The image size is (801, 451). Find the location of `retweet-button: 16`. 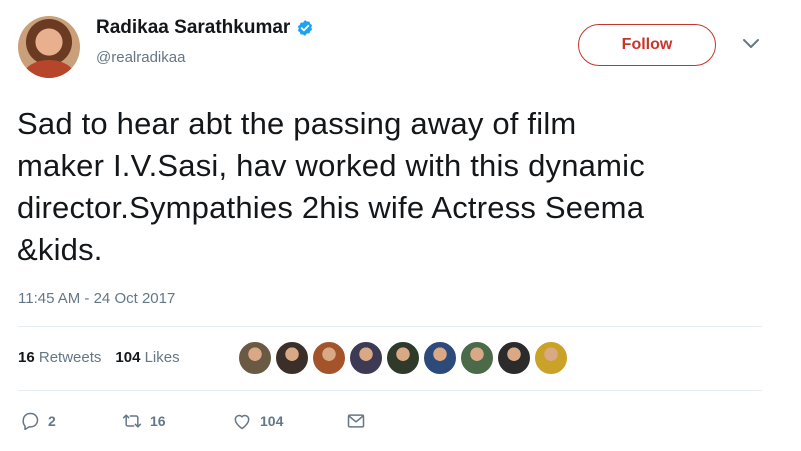

retweet-button: 16 is located at coordinates (177, 421).